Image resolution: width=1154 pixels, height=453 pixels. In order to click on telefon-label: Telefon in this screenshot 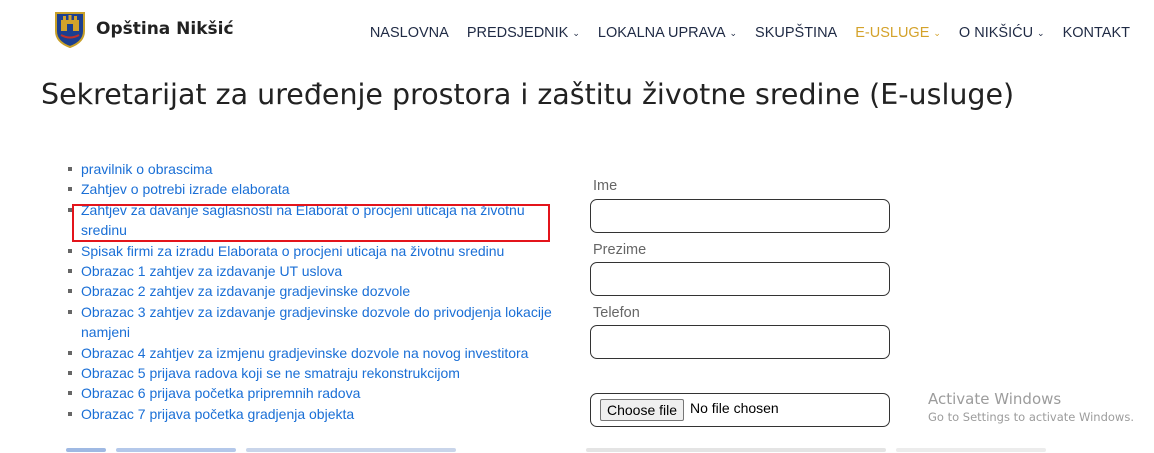, I will do `click(616, 313)`.